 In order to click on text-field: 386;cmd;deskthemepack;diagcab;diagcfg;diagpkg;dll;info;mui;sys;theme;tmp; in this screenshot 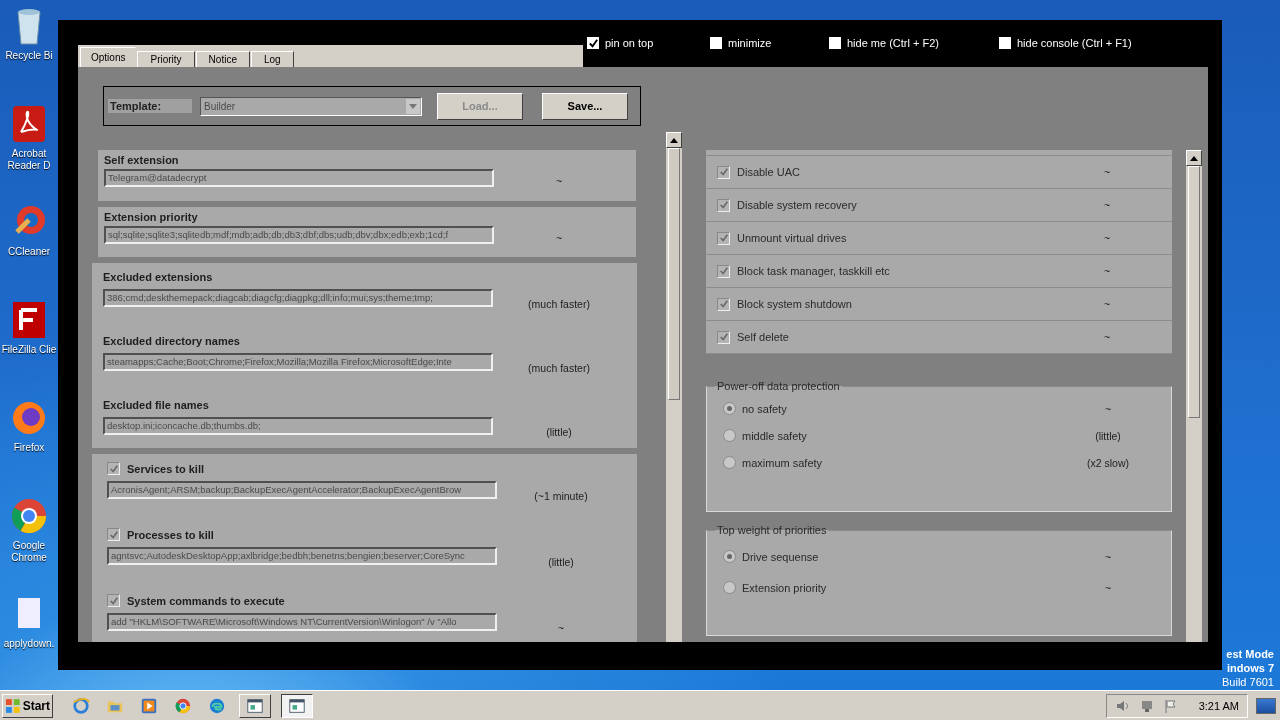, I will do `click(298, 298)`.